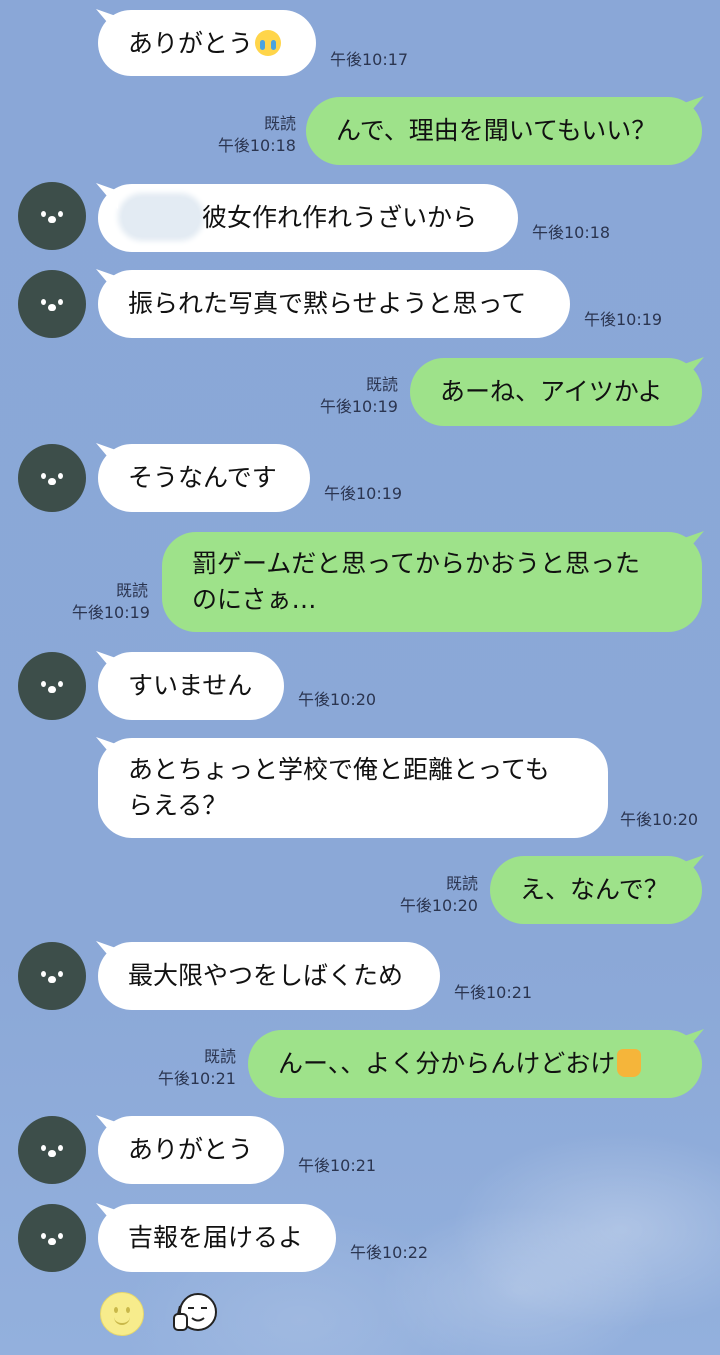  What do you see at coordinates (122, 1314) in the screenshot?
I see `smiley-face-icon` at bounding box center [122, 1314].